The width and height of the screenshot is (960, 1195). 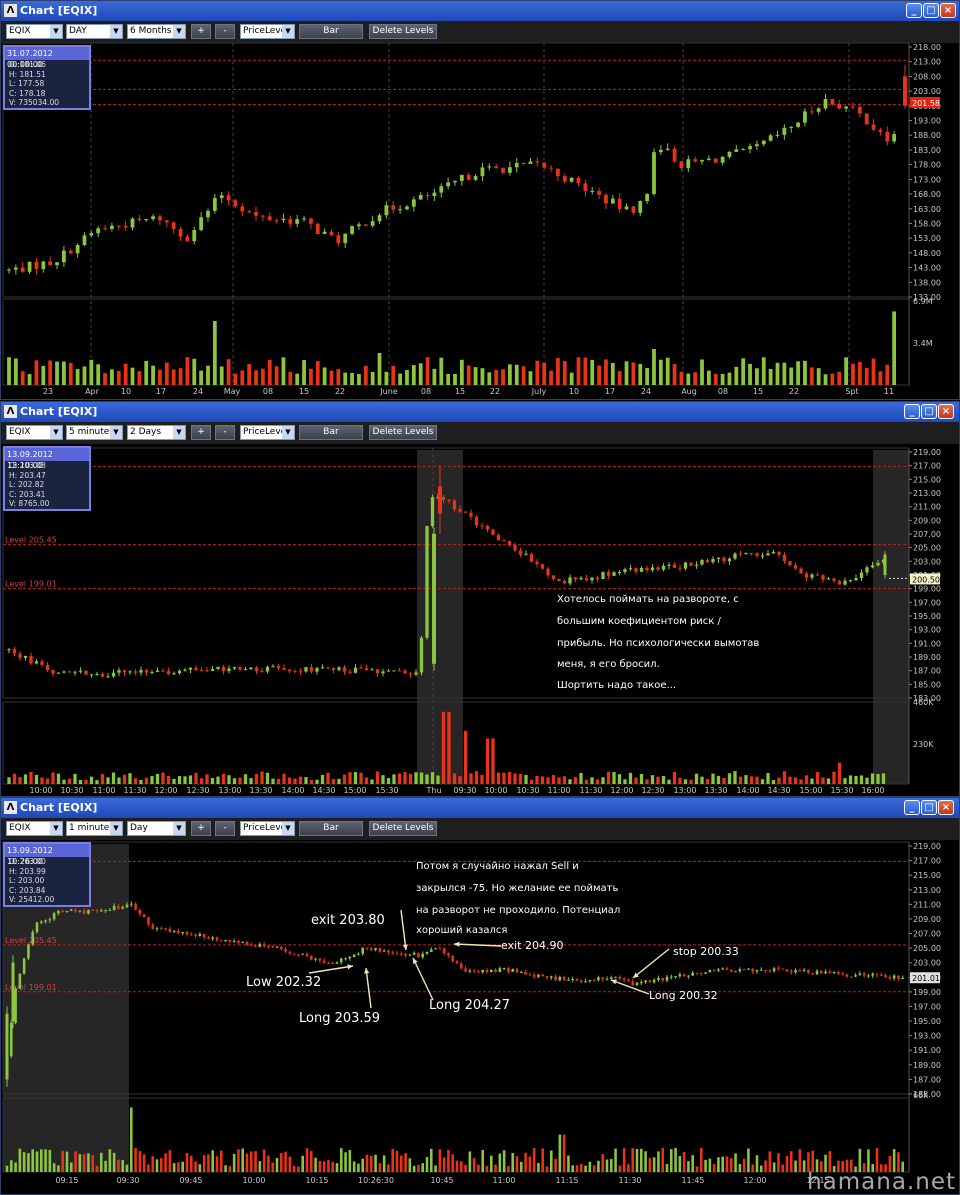 What do you see at coordinates (27, 494) in the screenshot?
I see `info-close: C: 203.41` at bounding box center [27, 494].